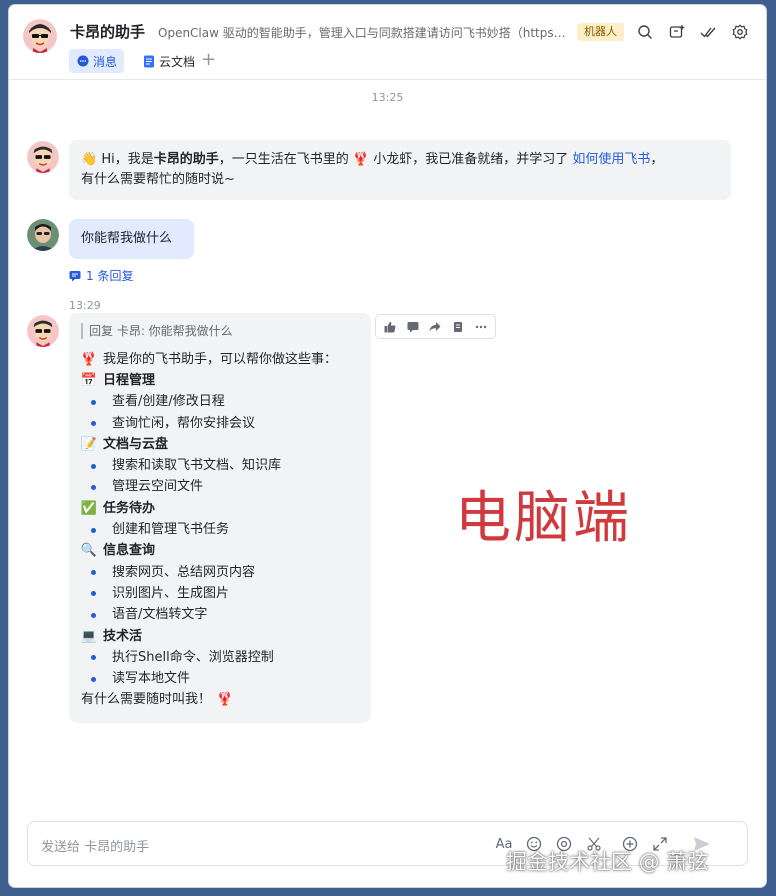 The image size is (776, 896). What do you see at coordinates (123, 636) in the screenshot?
I see `section-title: 技术活` at bounding box center [123, 636].